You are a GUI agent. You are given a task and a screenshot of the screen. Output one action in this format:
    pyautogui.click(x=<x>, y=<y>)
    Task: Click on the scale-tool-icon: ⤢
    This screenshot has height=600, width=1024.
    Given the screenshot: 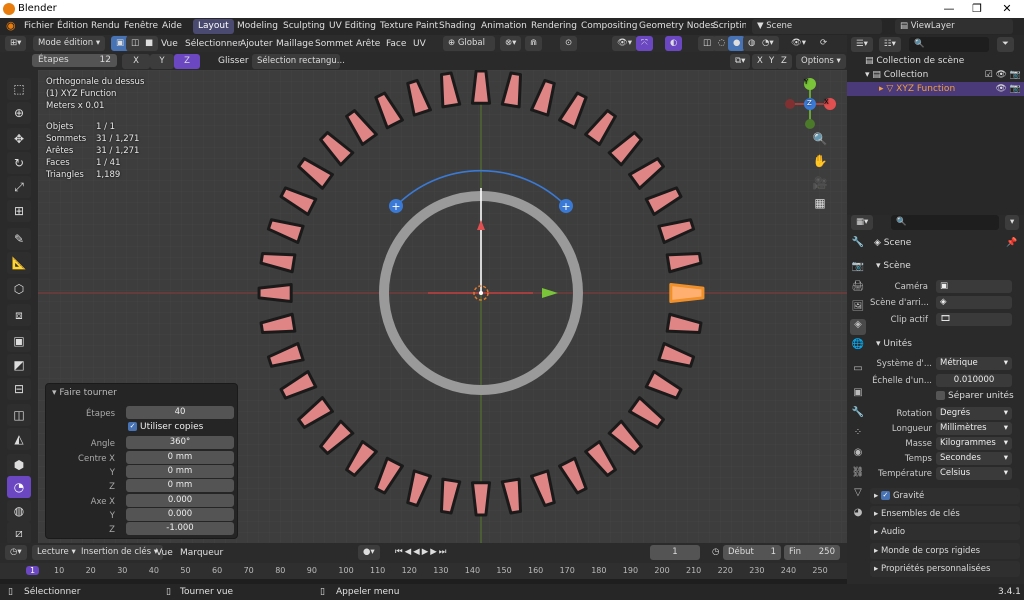 What is the action you would take?
    pyautogui.click(x=19, y=187)
    